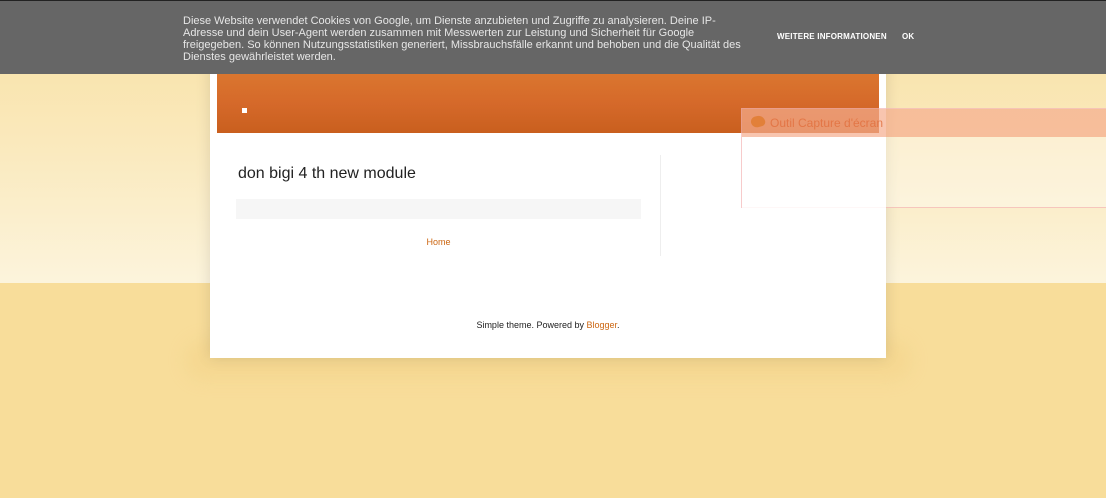 Image resolution: width=1106 pixels, height=498 pixels. I want to click on post-footer-bar, so click(438, 209).